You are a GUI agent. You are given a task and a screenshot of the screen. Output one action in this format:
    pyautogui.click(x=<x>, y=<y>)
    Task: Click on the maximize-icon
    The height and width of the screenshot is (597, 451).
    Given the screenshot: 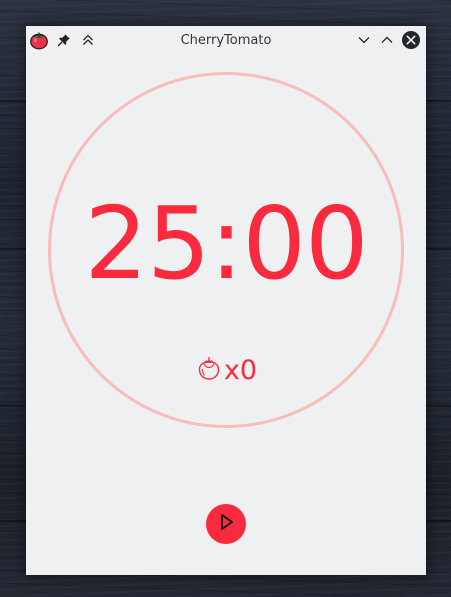 What is the action you would take?
    pyautogui.click(x=387, y=40)
    